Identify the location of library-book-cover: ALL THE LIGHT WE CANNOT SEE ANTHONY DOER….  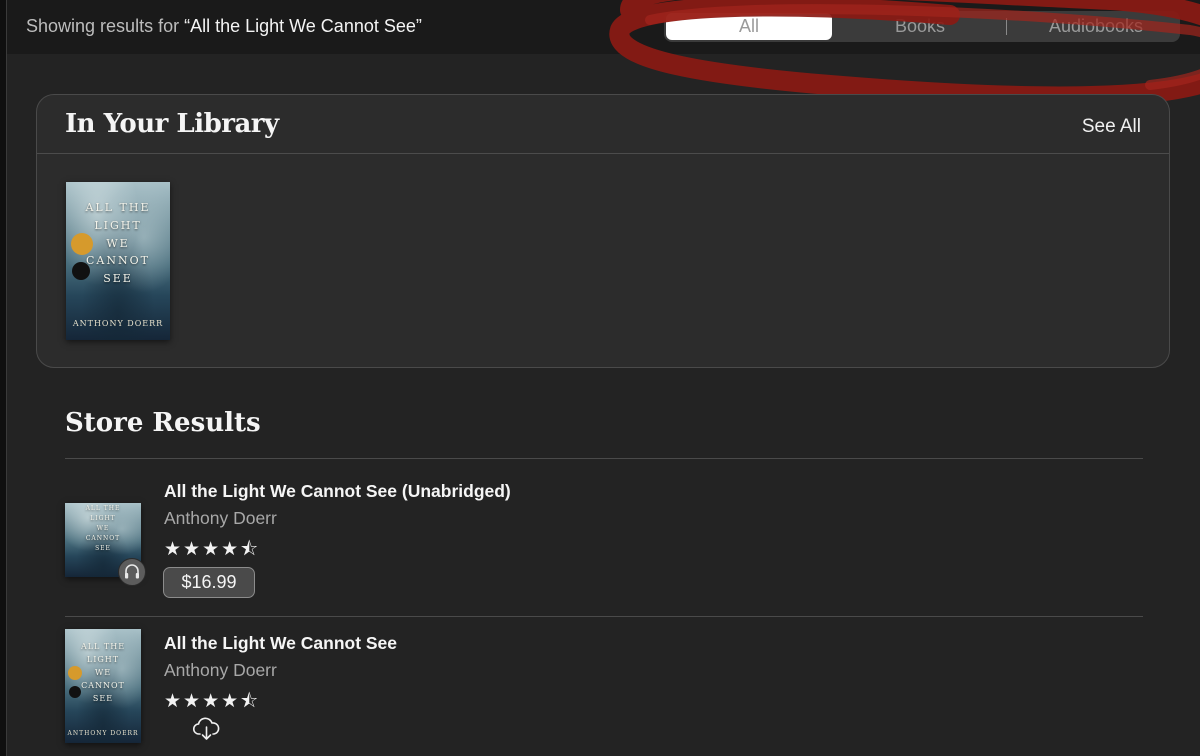
(118, 261).